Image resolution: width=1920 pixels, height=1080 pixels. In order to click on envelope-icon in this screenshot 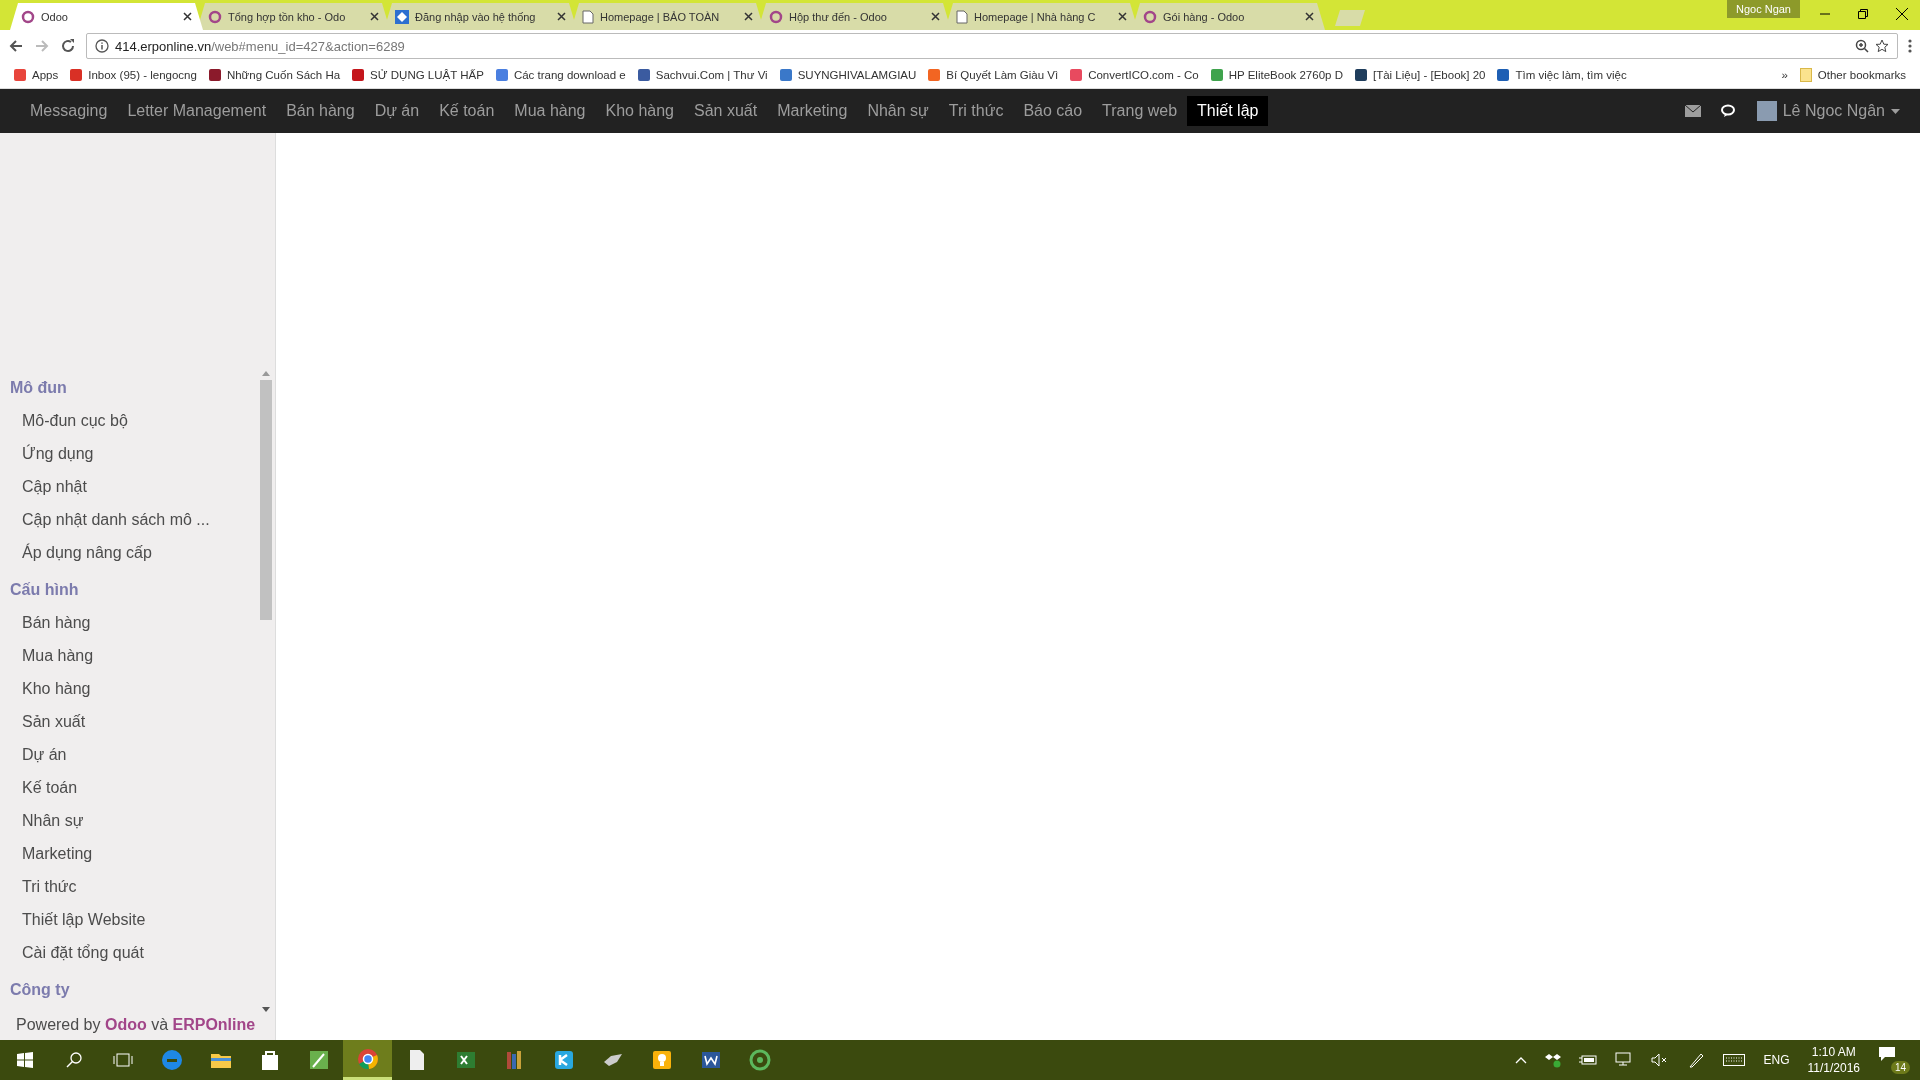, I will do `click(1692, 111)`.